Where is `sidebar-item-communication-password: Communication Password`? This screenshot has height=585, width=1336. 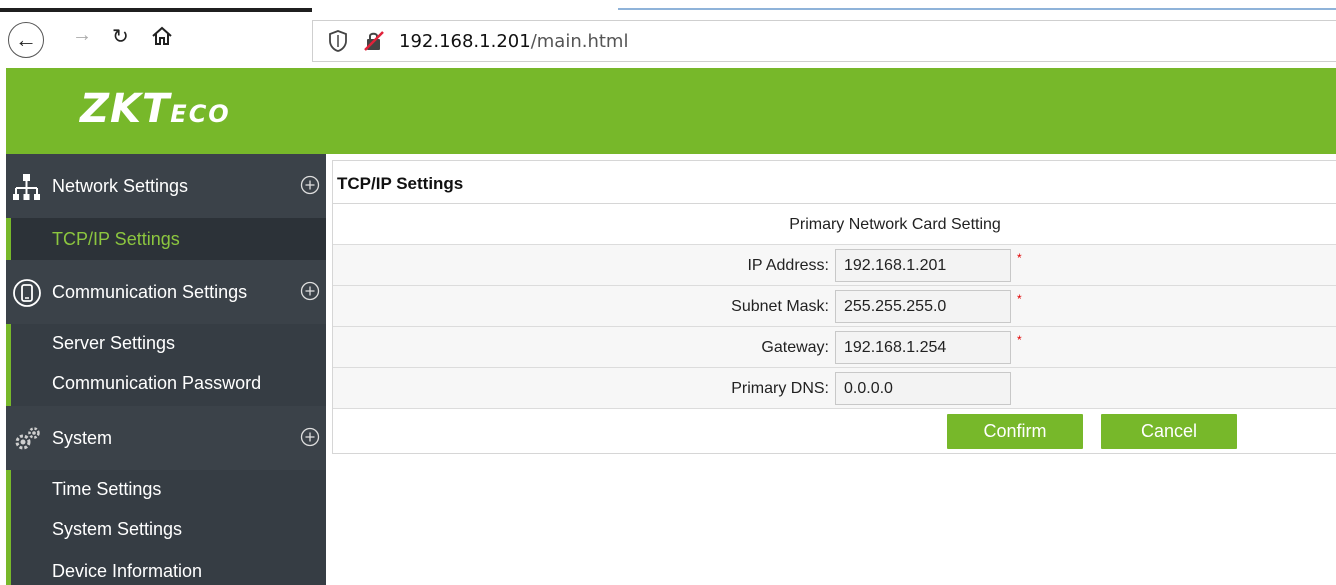
sidebar-item-communication-password: Communication Password is located at coordinates (166, 385).